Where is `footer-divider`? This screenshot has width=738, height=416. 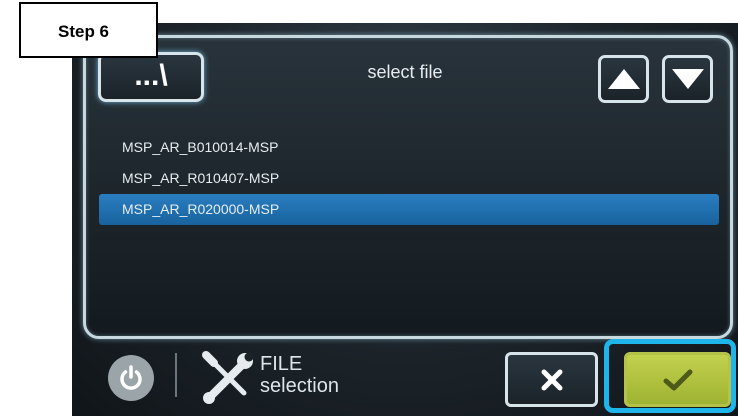
footer-divider is located at coordinates (176, 375).